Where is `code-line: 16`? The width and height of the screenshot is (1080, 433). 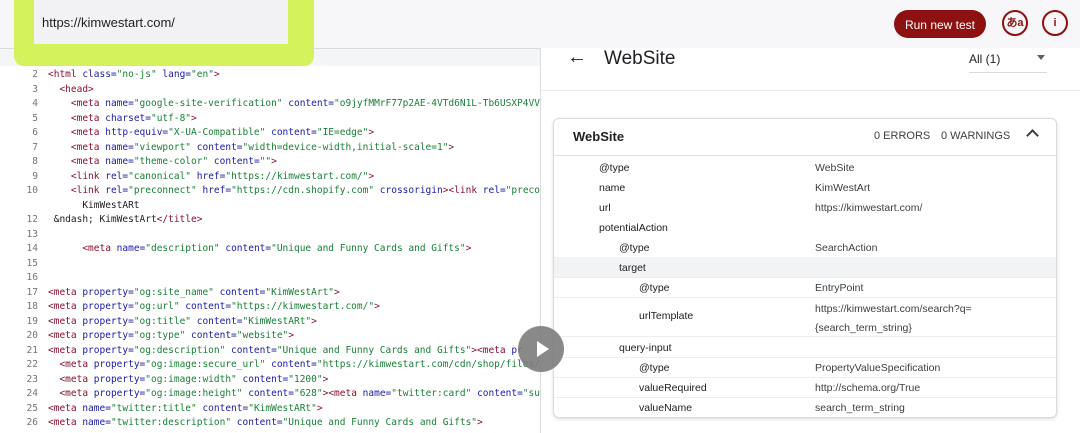 code-line: 16 is located at coordinates (270, 279).